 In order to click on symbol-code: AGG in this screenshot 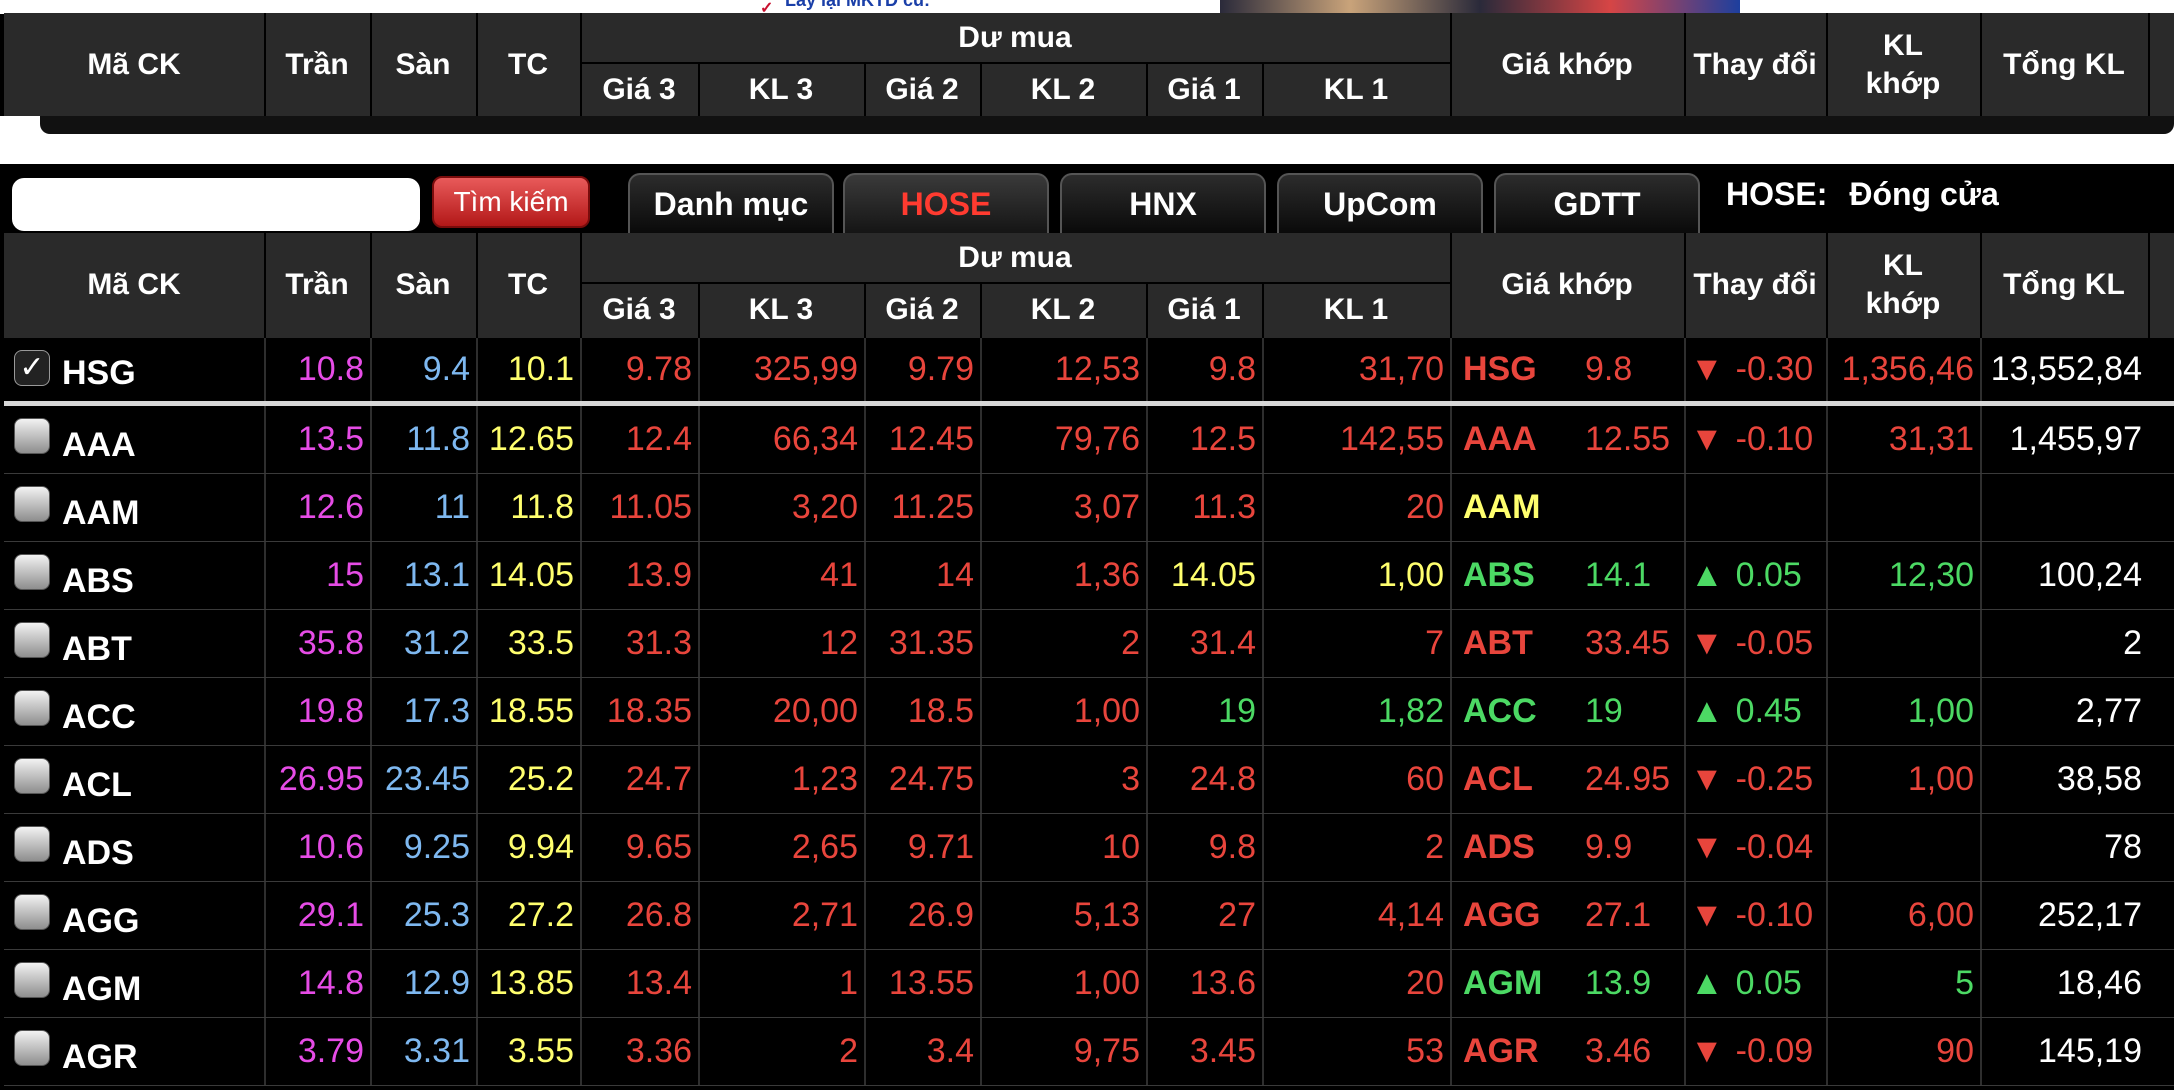, I will do `click(101, 921)`.